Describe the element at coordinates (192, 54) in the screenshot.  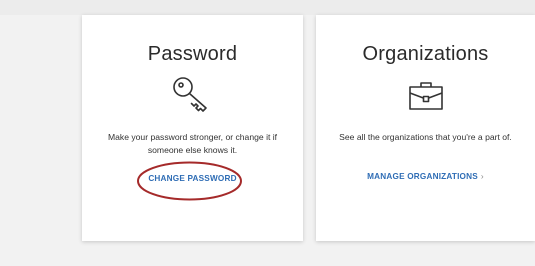
I see `password-card-title: Password` at that location.